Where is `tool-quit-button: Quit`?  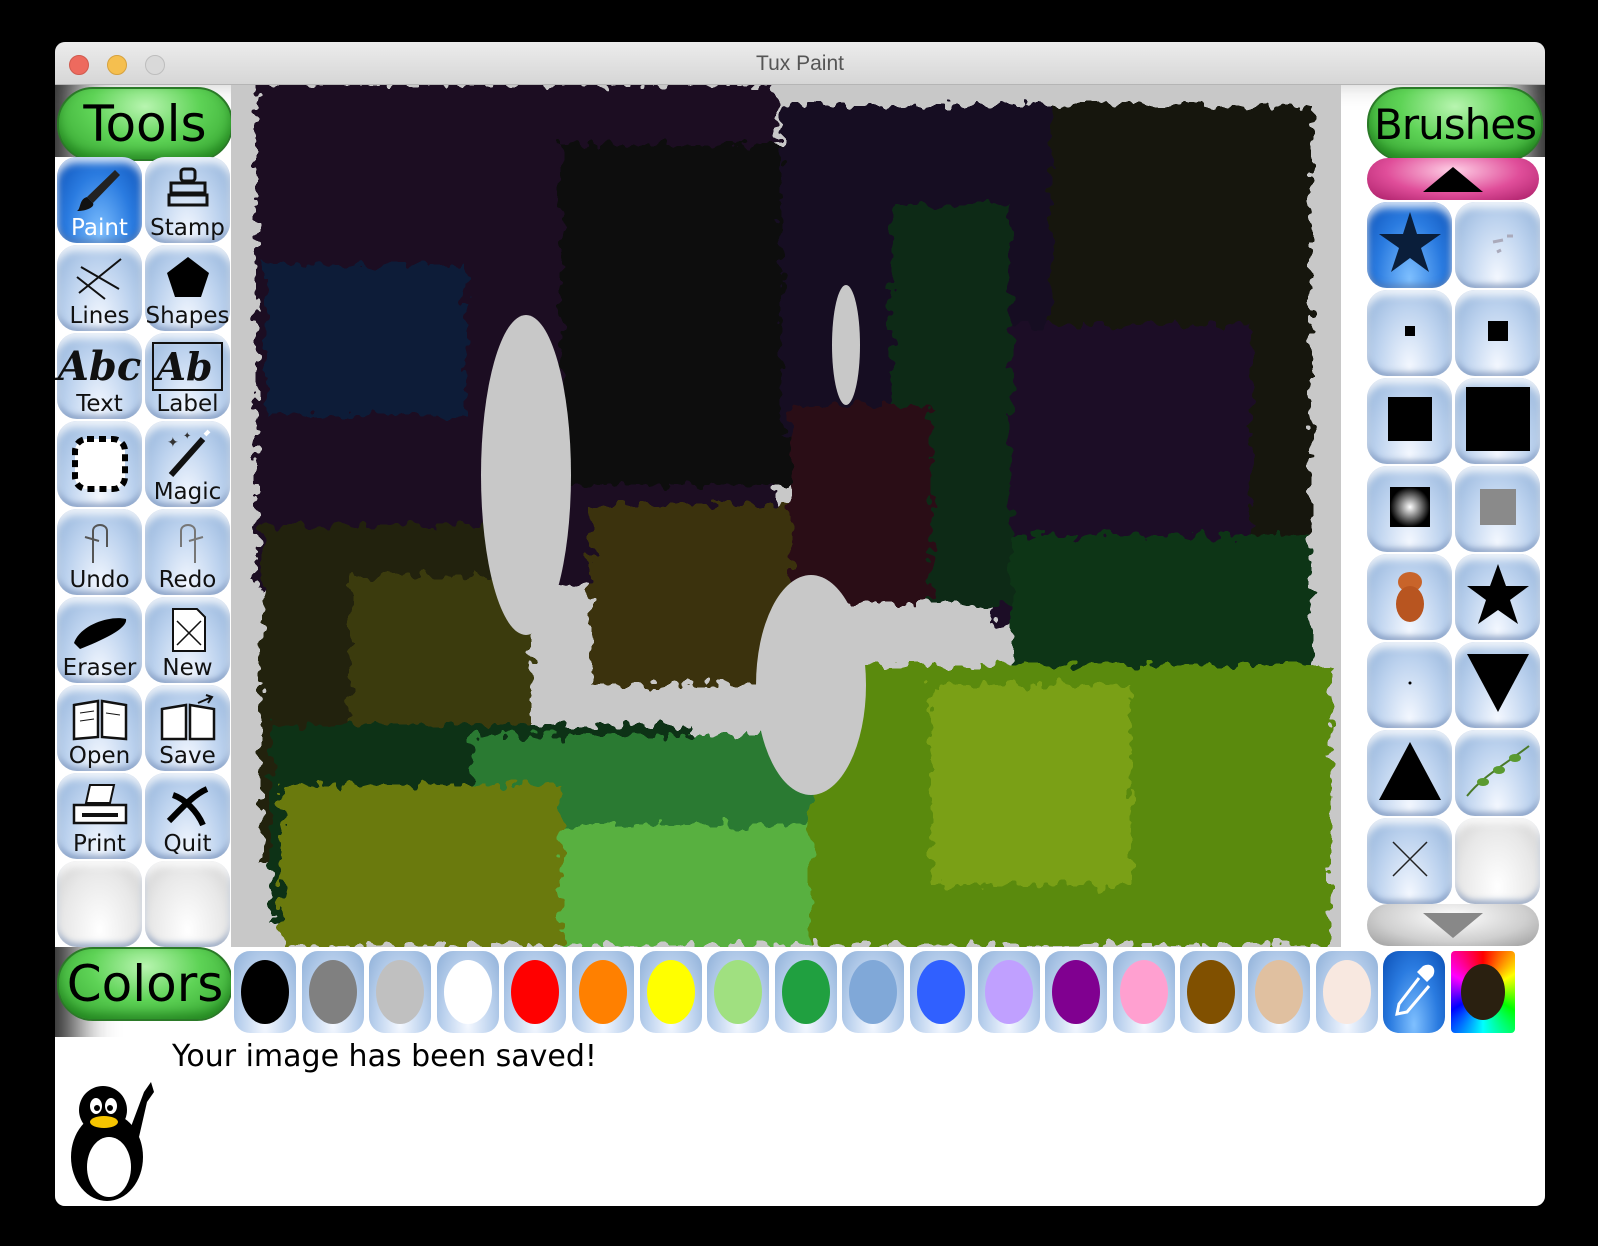 tool-quit-button: Quit is located at coordinates (187, 816).